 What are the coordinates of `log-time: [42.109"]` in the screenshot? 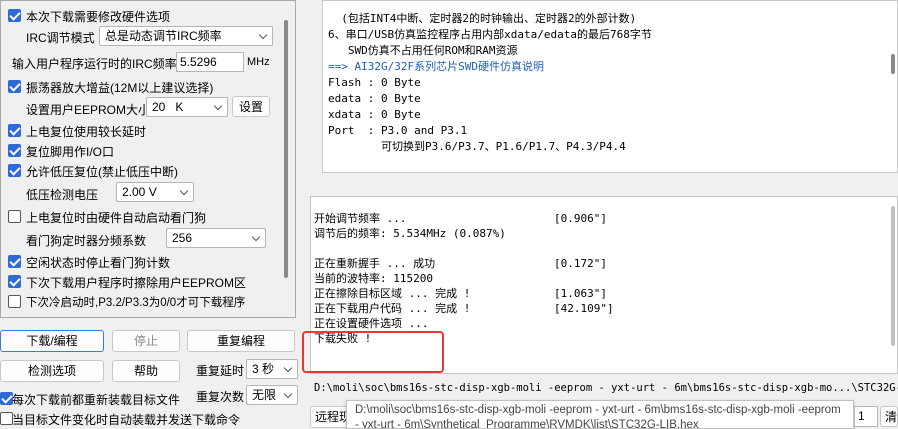 It's located at (584, 308).